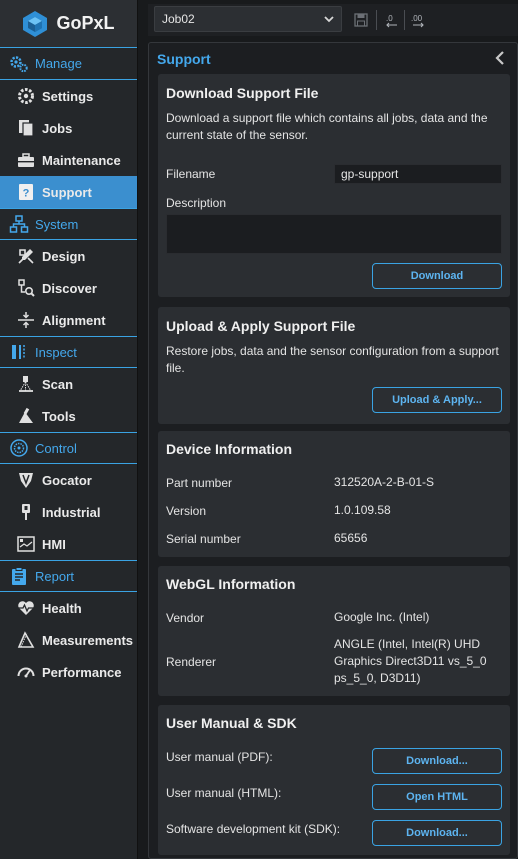  What do you see at coordinates (362, 510) in the screenshot?
I see `version-value: 1.0.109.58` at bounding box center [362, 510].